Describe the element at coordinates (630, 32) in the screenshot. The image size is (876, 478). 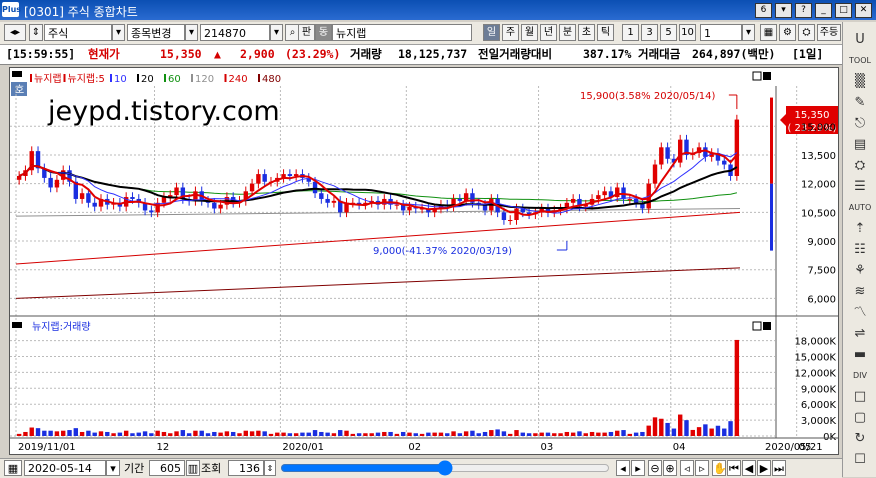
I see `interval-1-button: 1` at that location.